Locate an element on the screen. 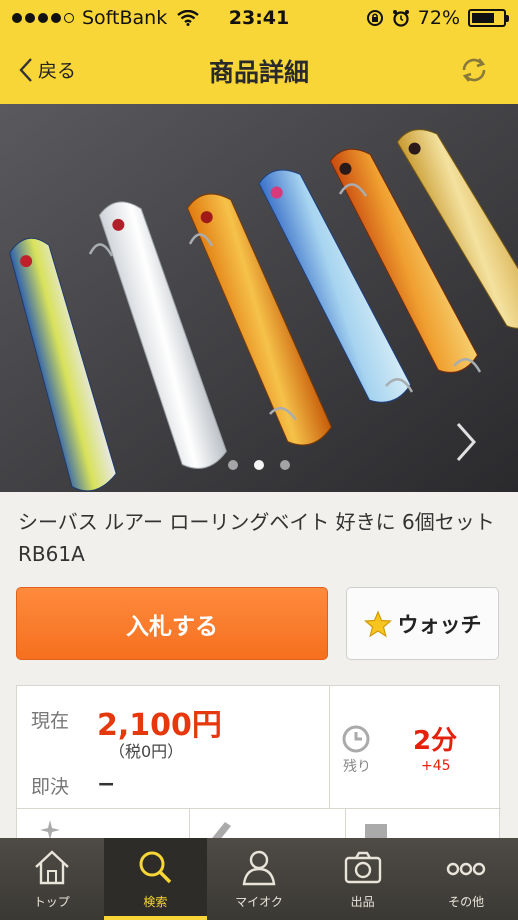  refresh-icon is located at coordinates (474, 70).